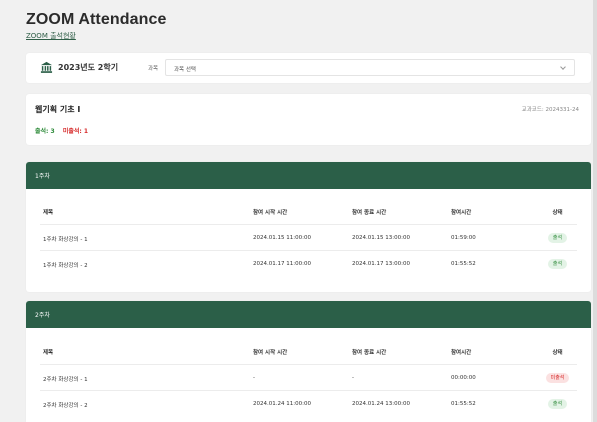 The height and width of the screenshot is (422, 597). What do you see at coordinates (308, 314) in the screenshot?
I see `week-header: 2주차` at bounding box center [308, 314].